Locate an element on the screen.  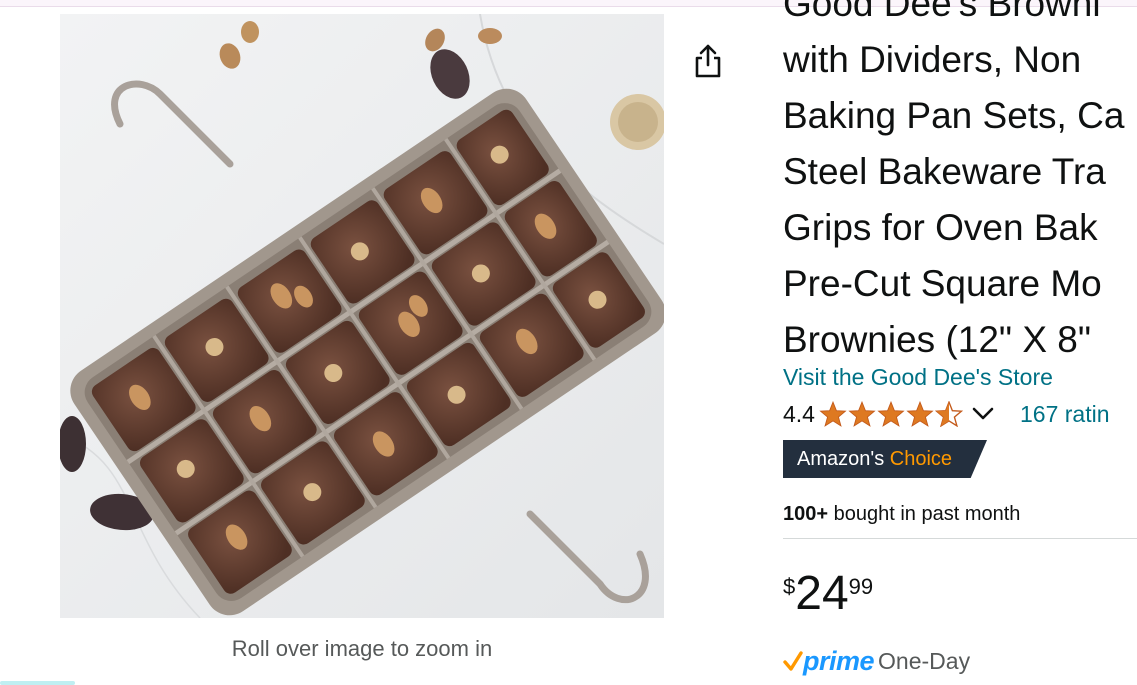
amazons-choice-badge: Amazon's Choice is located at coordinates (885, 459).